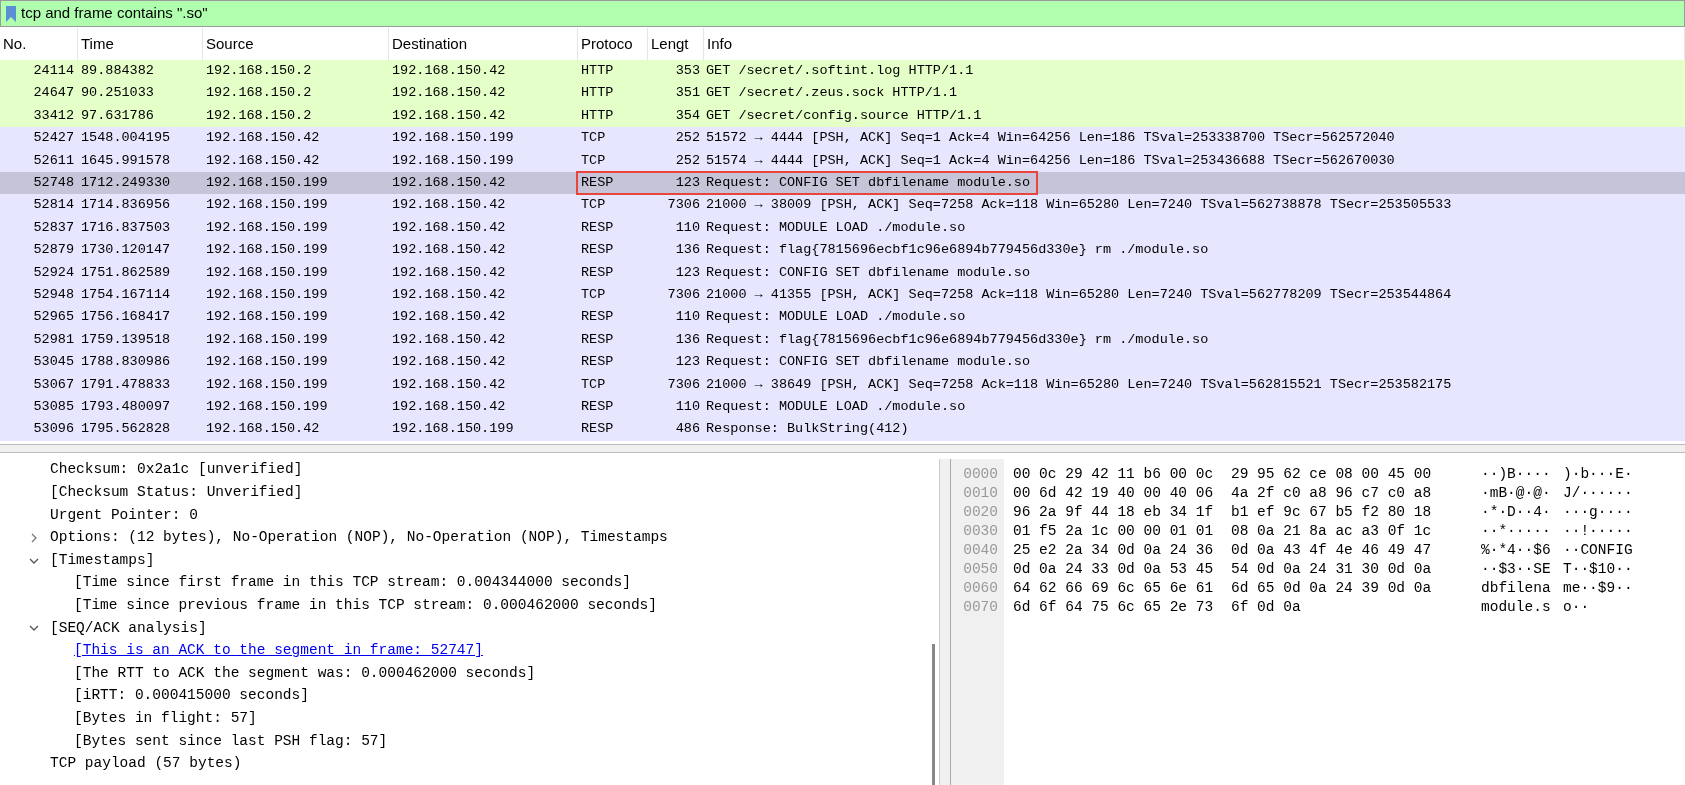  Describe the element at coordinates (126, 294) in the screenshot. I see `packet-time: 1754.167114` at that location.